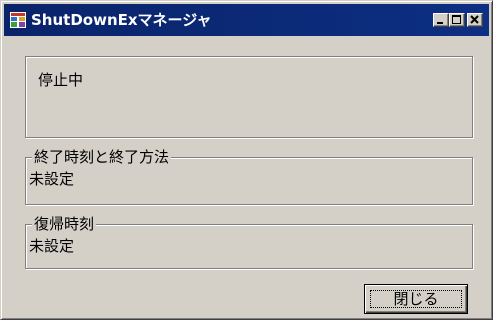  I want to click on close-icon, so click(474, 19).